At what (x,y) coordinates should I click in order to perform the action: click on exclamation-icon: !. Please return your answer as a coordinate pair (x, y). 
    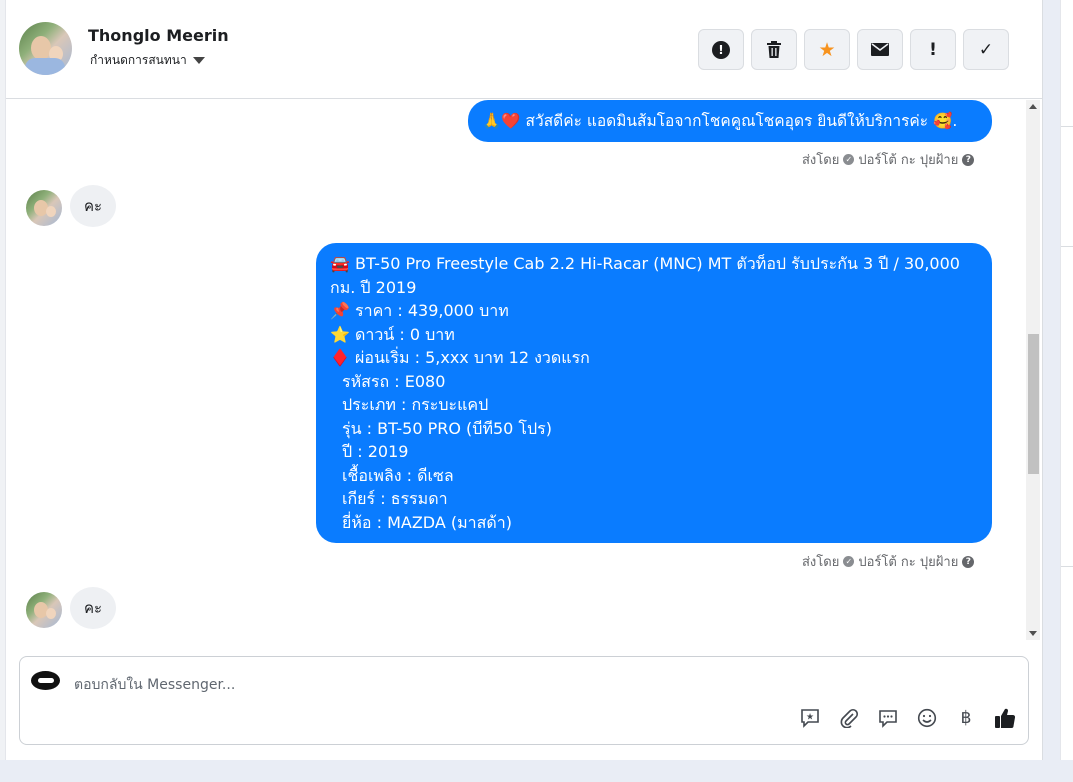
    Looking at the image, I should click on (933, 49).